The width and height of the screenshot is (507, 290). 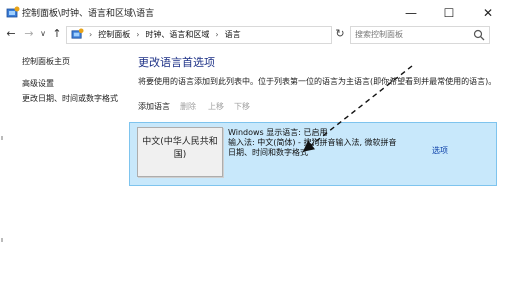 I want to click on formats-text: 日期、时间和数字格式, so click(x=268, y=152).